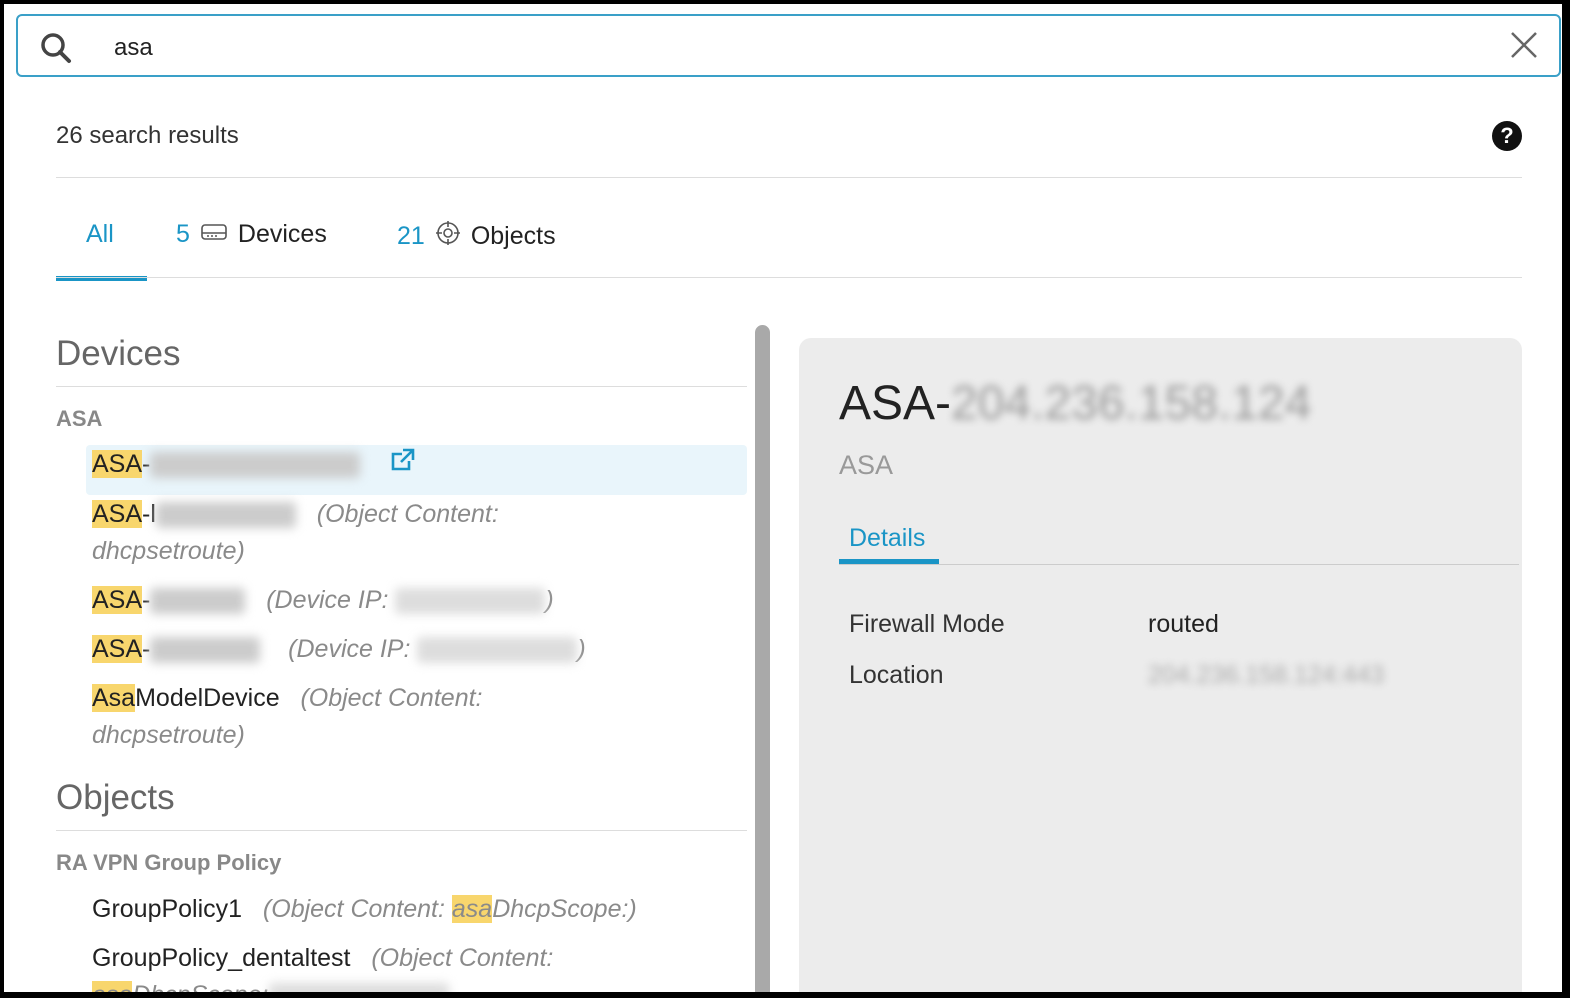  I want to click on external-link-icon, so click(403, 463).